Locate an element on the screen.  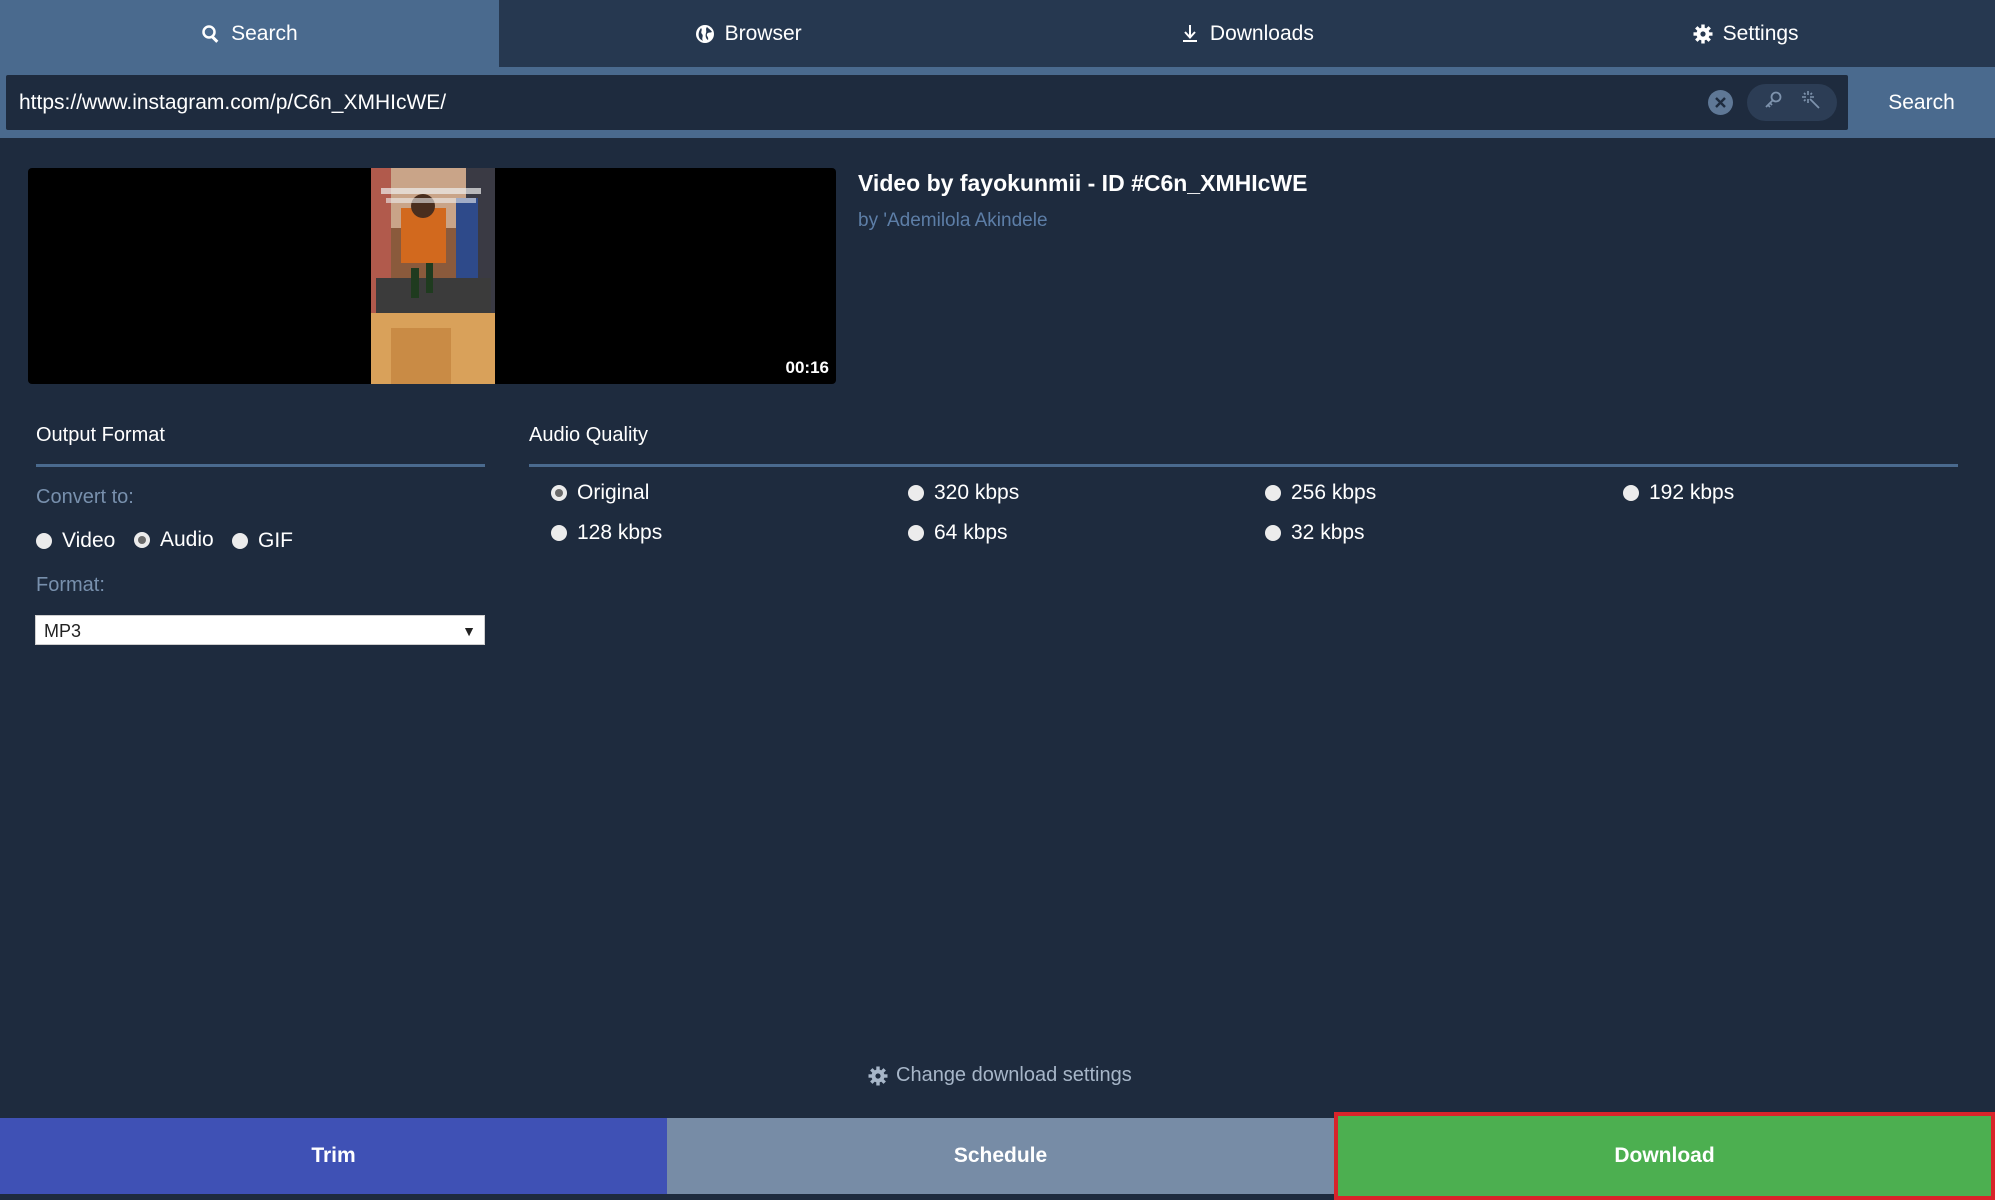
video-radio-label: Video is located at coordinates (89, 540).